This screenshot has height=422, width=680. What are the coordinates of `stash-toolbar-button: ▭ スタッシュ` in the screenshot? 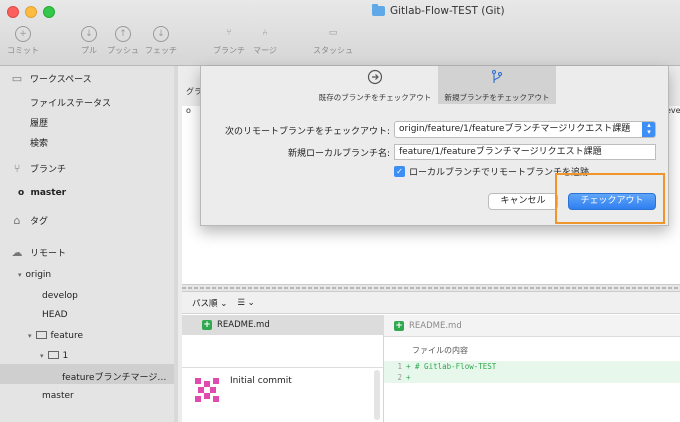 It's located at (333, 41).